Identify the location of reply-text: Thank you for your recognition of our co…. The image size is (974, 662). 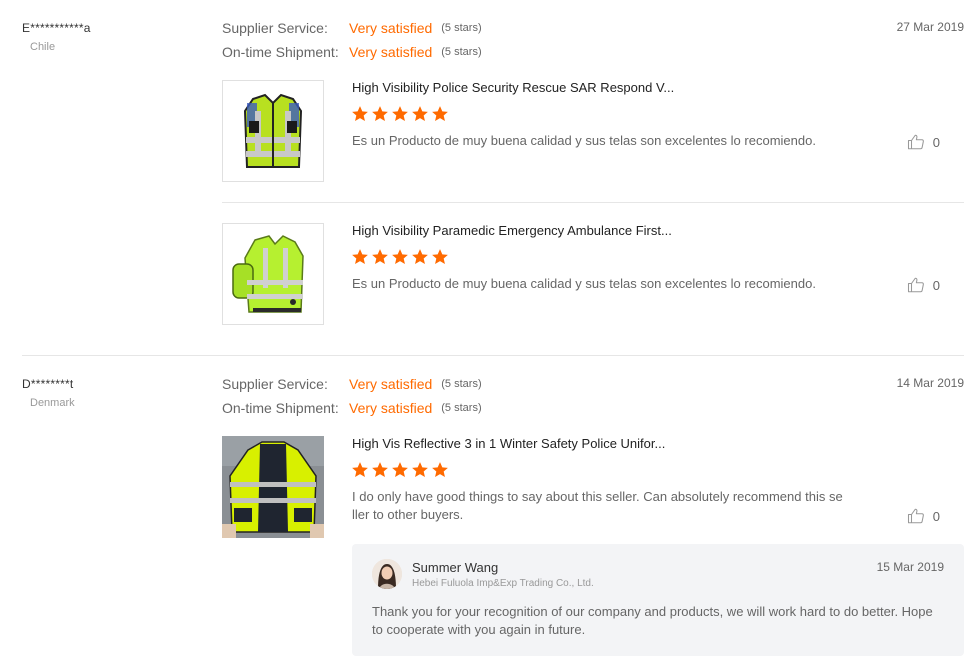
(652, 620).